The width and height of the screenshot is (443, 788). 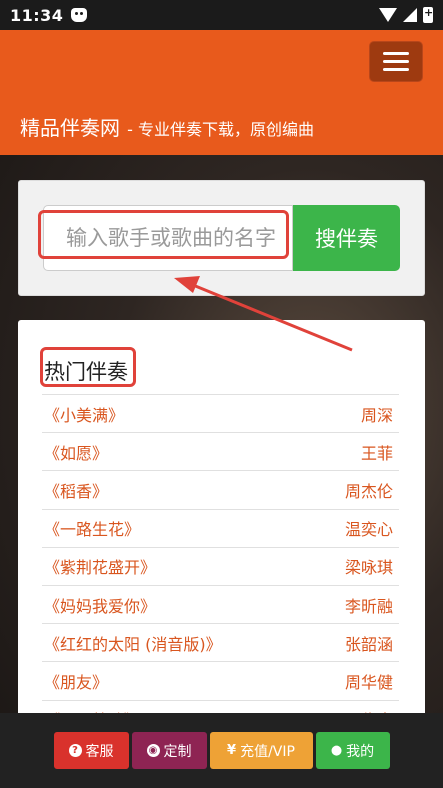 What do you see at coordinates (99, 751) in the screenshot?
I see `service-label: 客服` at bounding box center [99, 751].